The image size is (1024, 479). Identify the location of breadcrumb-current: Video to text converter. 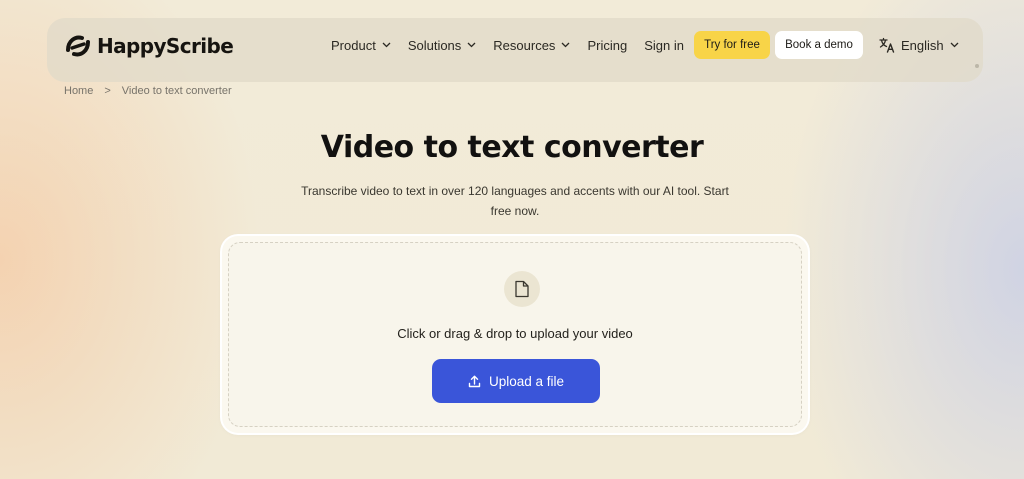
(176, 91).